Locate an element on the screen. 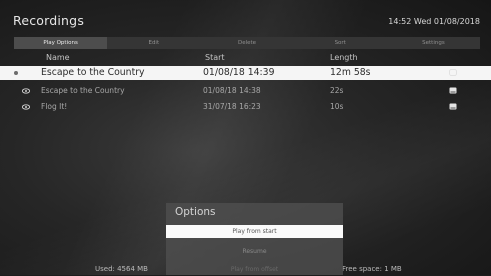 The image size is (491, 276). clock: 14:52 Wed 01/08/2018 is located at coordinates (434, 21).